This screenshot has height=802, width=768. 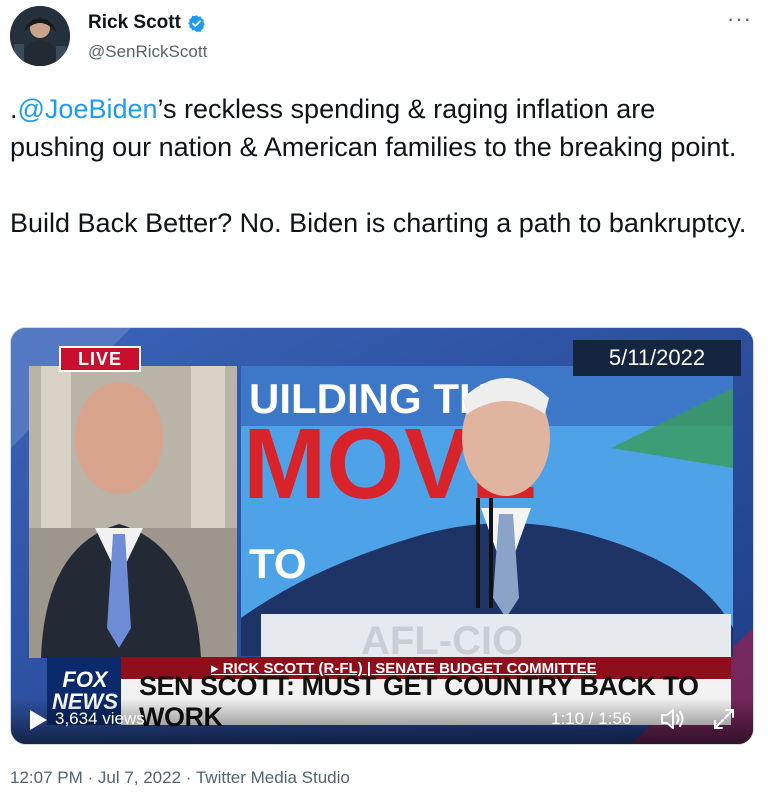 What do you see at coordinates (739, 19) in the screenshot?
I see `more-options-icon: ···` at bounding box center [739, 19].